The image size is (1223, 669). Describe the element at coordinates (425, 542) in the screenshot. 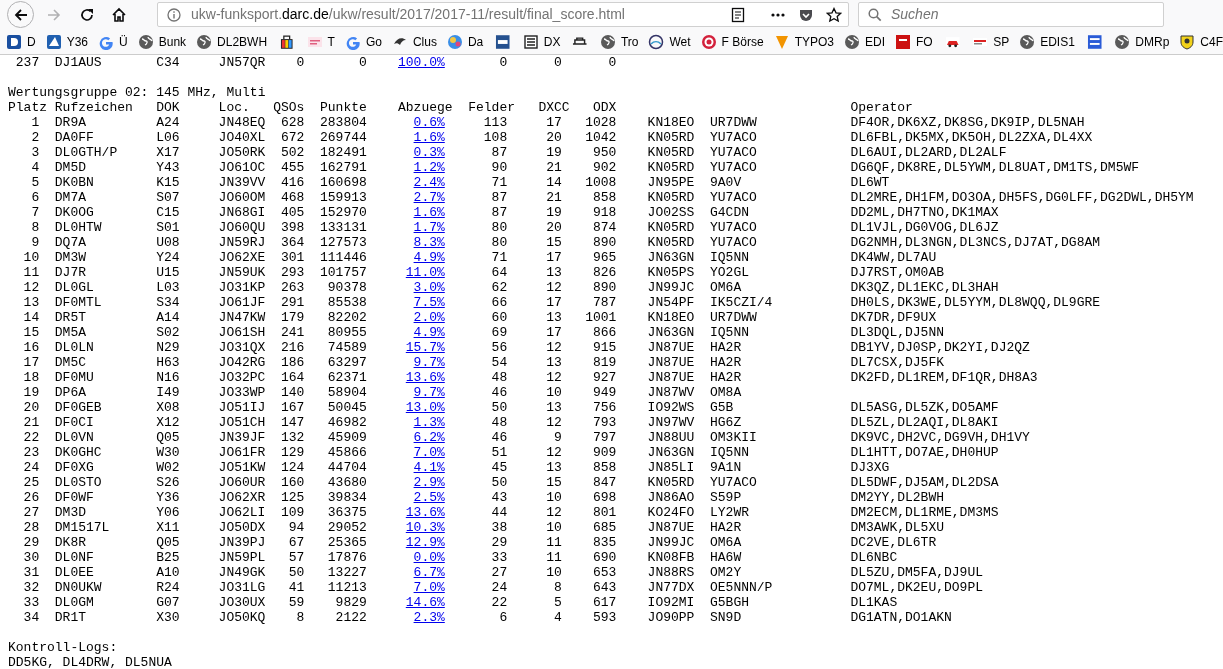

I see `deduction-link: 12.9%` at that location.